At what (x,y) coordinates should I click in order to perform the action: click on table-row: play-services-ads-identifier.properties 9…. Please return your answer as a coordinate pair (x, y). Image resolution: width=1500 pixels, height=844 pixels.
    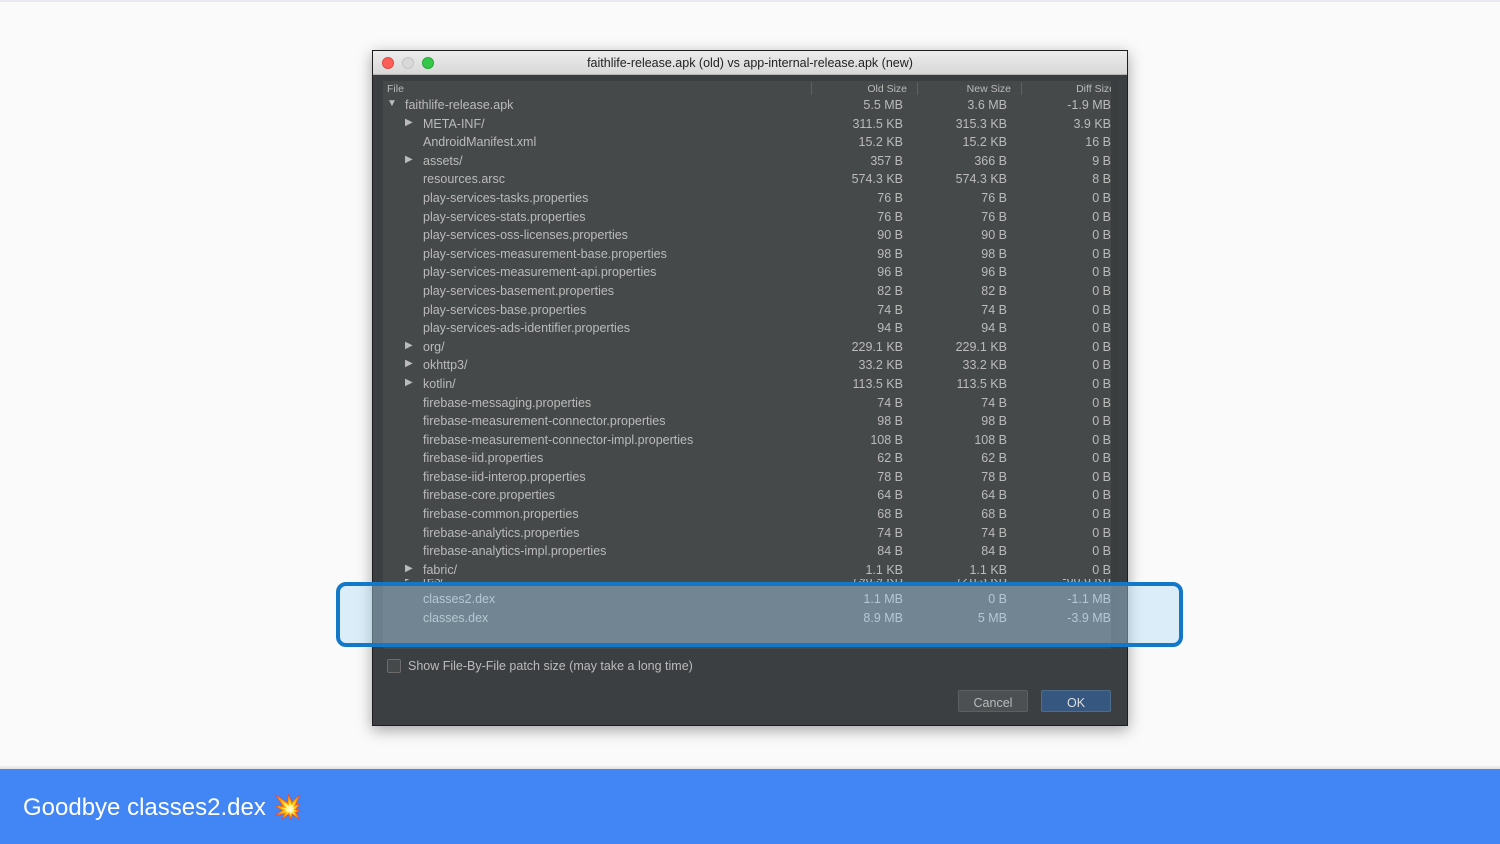
    Looking at the image, I should click on (750, 328).